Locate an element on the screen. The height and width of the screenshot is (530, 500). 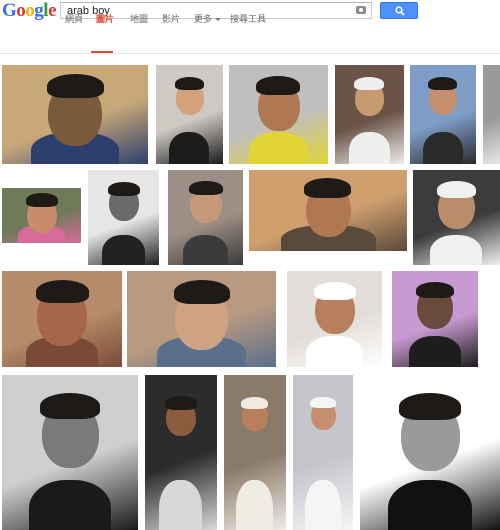
image-result-bw-man-glasses is located at coordinates (70, 452).